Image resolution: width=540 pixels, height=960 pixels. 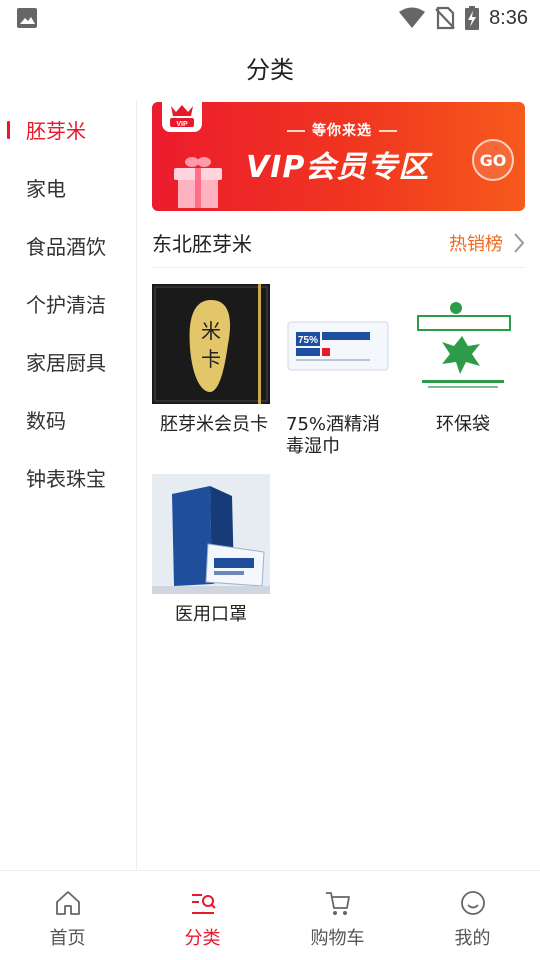 What do you see at coordinates (308, 340) in the screenshot?
I see `wipes-pack-percent: 75%` at bounding box center [308, 340].